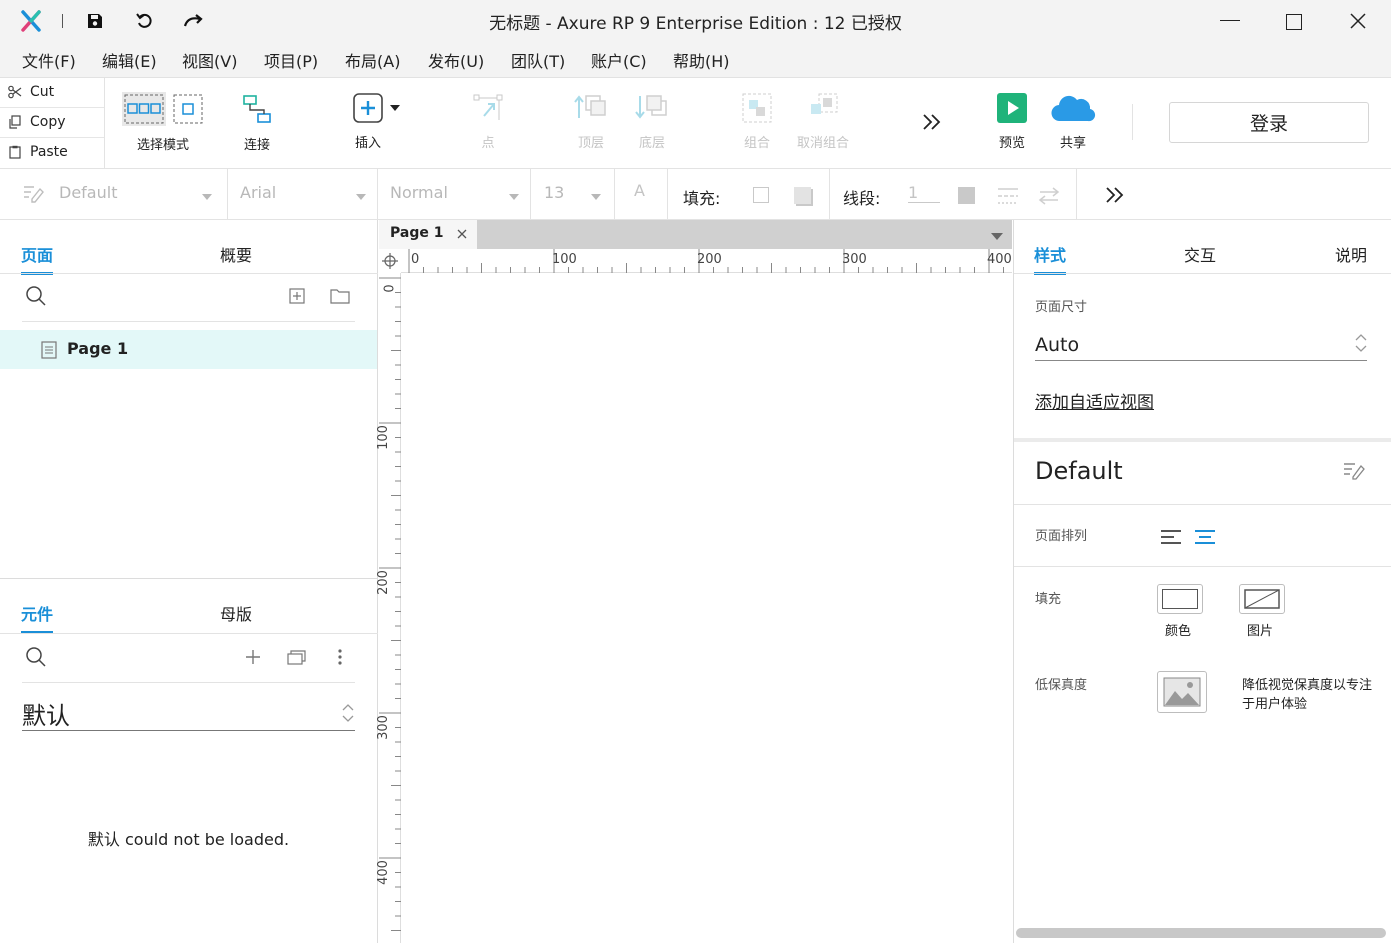  What do you see at coordinates (1200, 254) in the screenshot?
I see `tab-interactions: 交互` at bounding box center [1200, 254].